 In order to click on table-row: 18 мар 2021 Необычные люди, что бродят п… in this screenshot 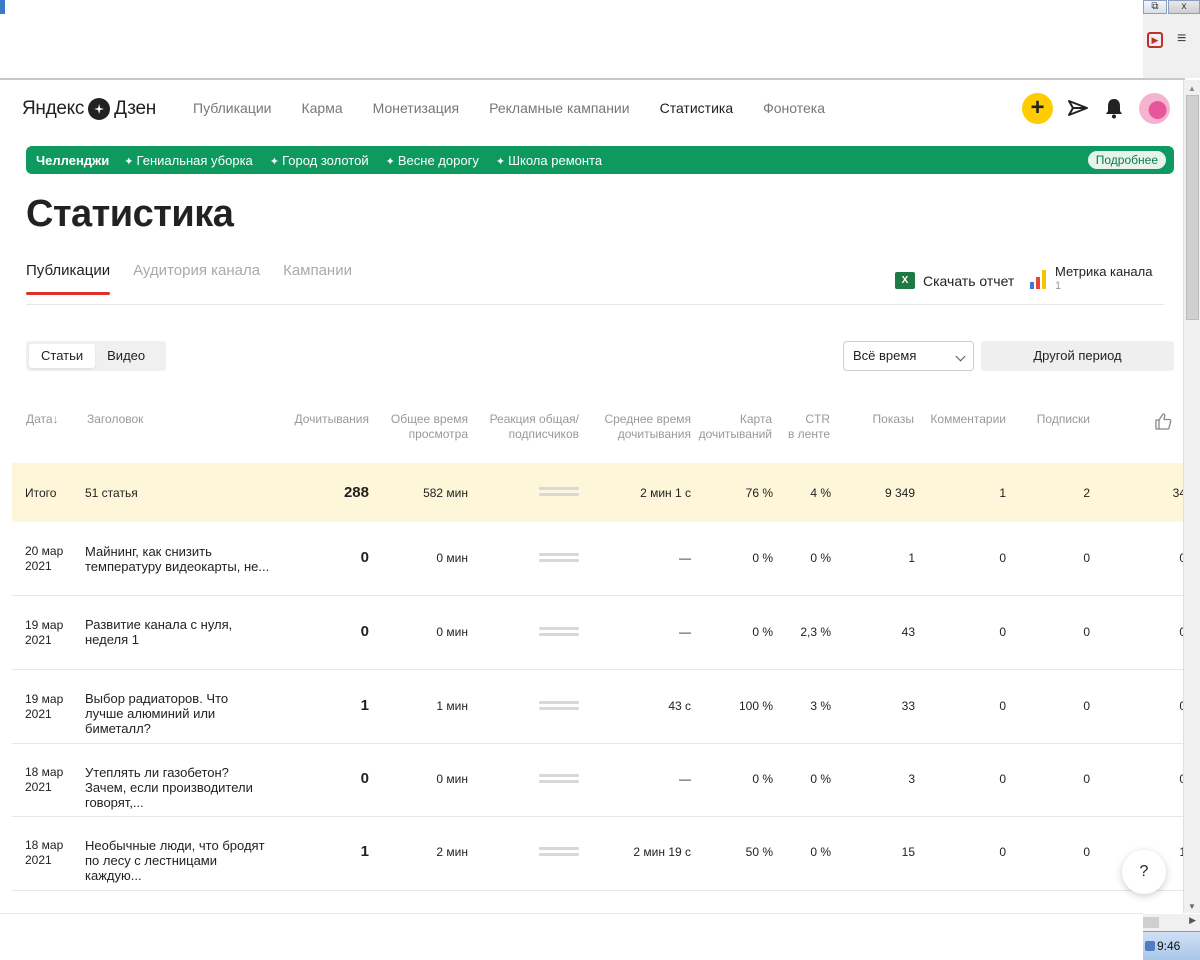, I will do `click(599, 854)`.